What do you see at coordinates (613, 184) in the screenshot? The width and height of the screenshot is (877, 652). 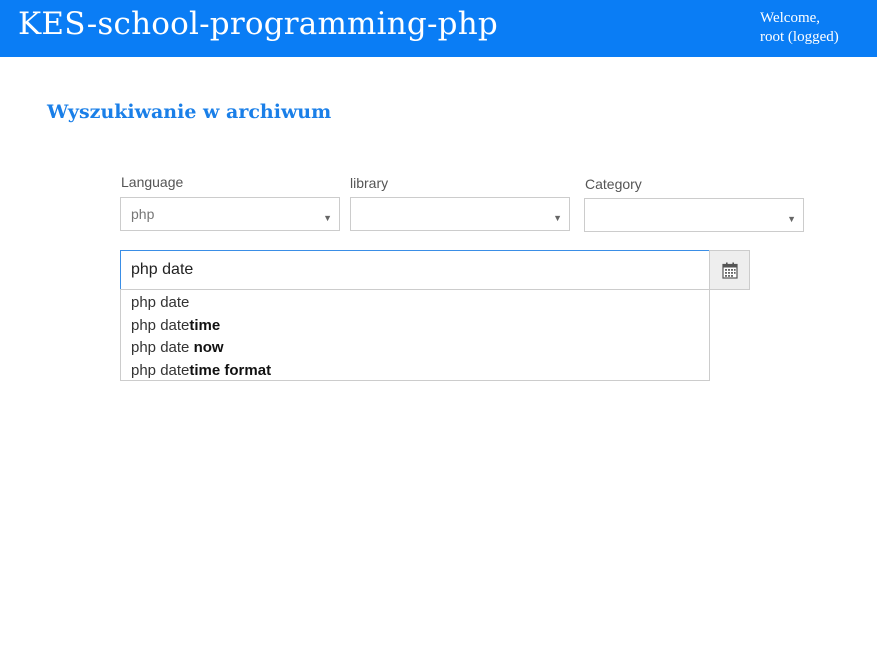 I see `category-label: Category` at bounding box center [613, 184].